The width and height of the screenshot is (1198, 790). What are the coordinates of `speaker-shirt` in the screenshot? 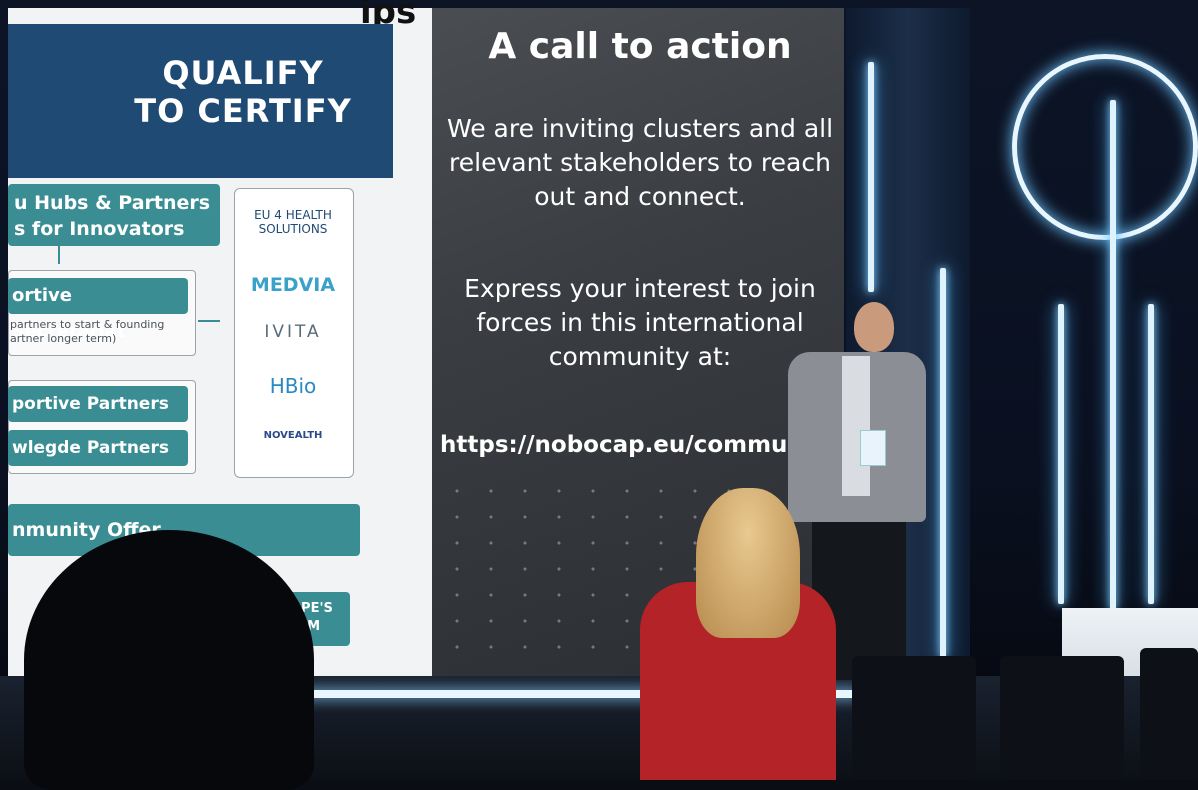 It's located at (856, 426).